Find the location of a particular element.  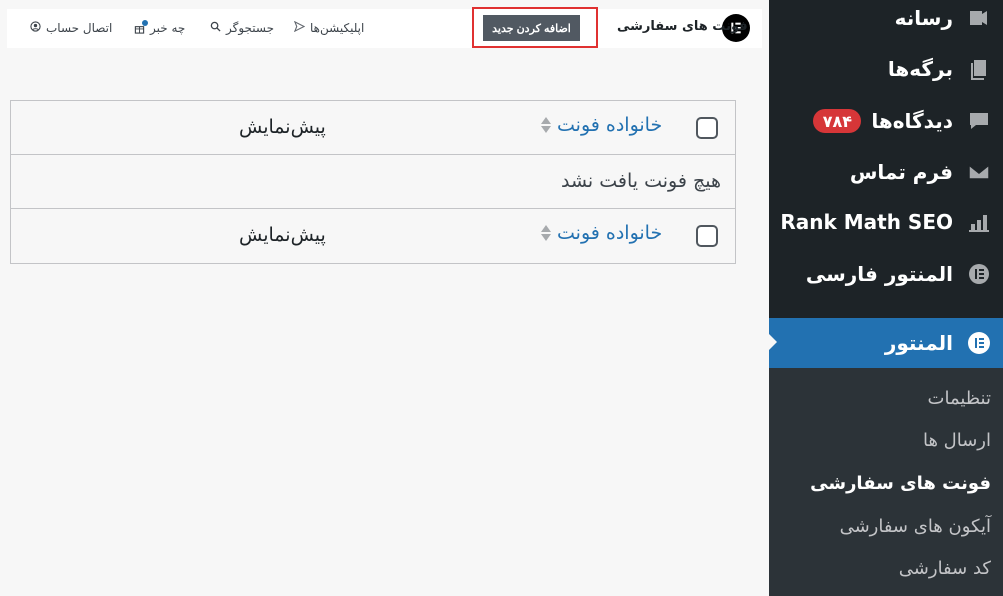

table-header-row: خانواده فونت پیش‌نمایش is located at coordinates (373, 128).